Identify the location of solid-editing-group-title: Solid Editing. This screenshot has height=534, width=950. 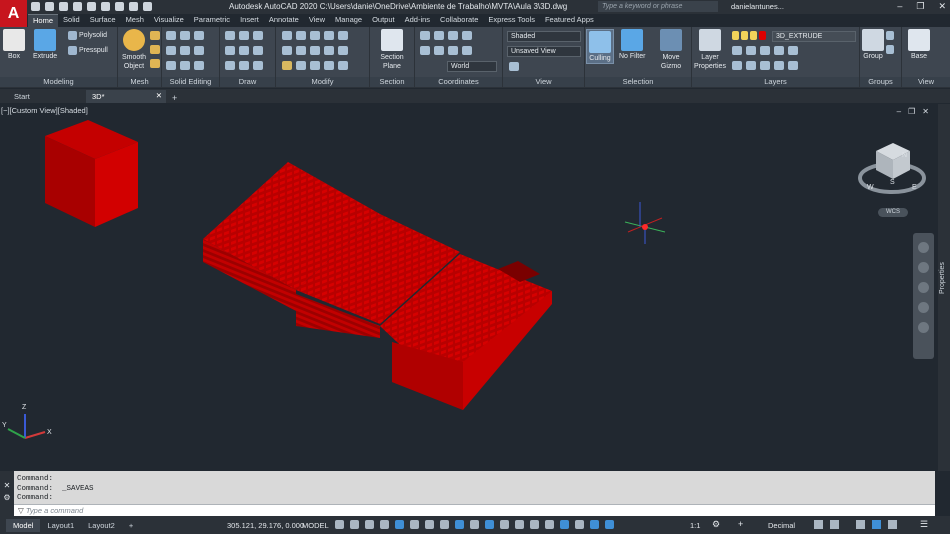
(190, 82).